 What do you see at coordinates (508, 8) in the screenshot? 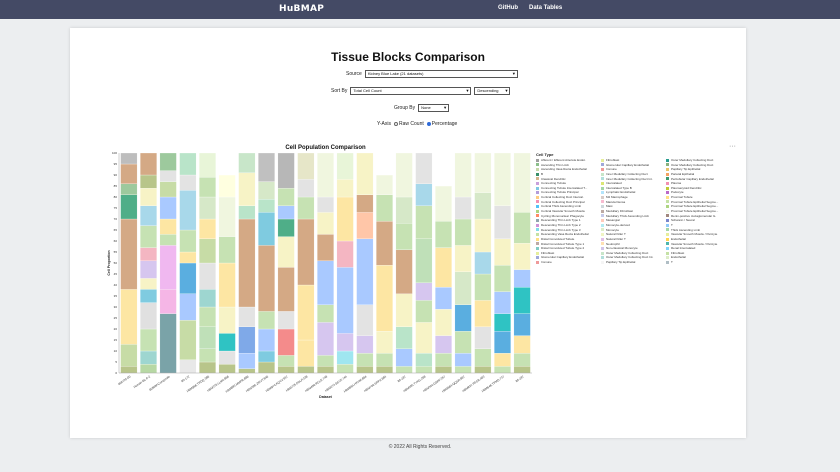
I see `nav-link-github: GitHub` at bounding box center [508, 8].